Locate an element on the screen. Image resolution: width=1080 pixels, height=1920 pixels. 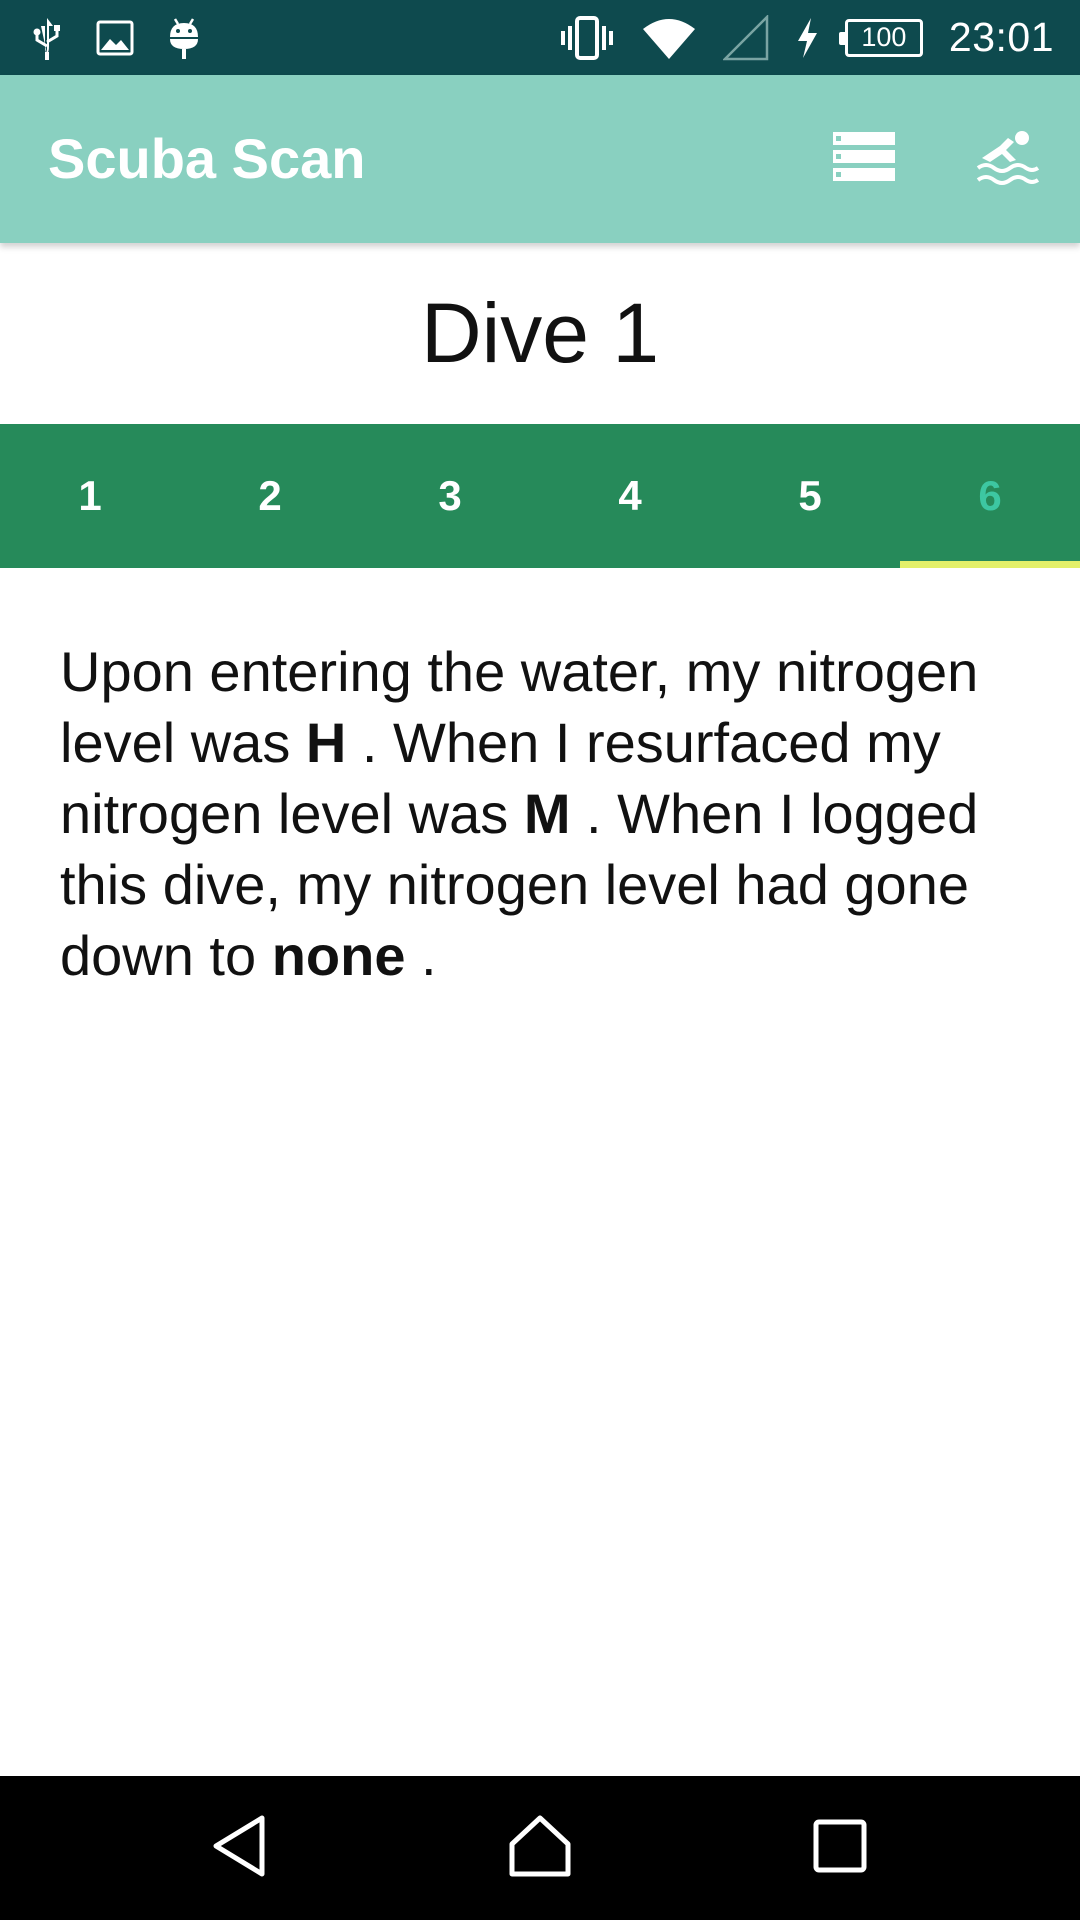
home-button is located at coordinates (540, 1848).